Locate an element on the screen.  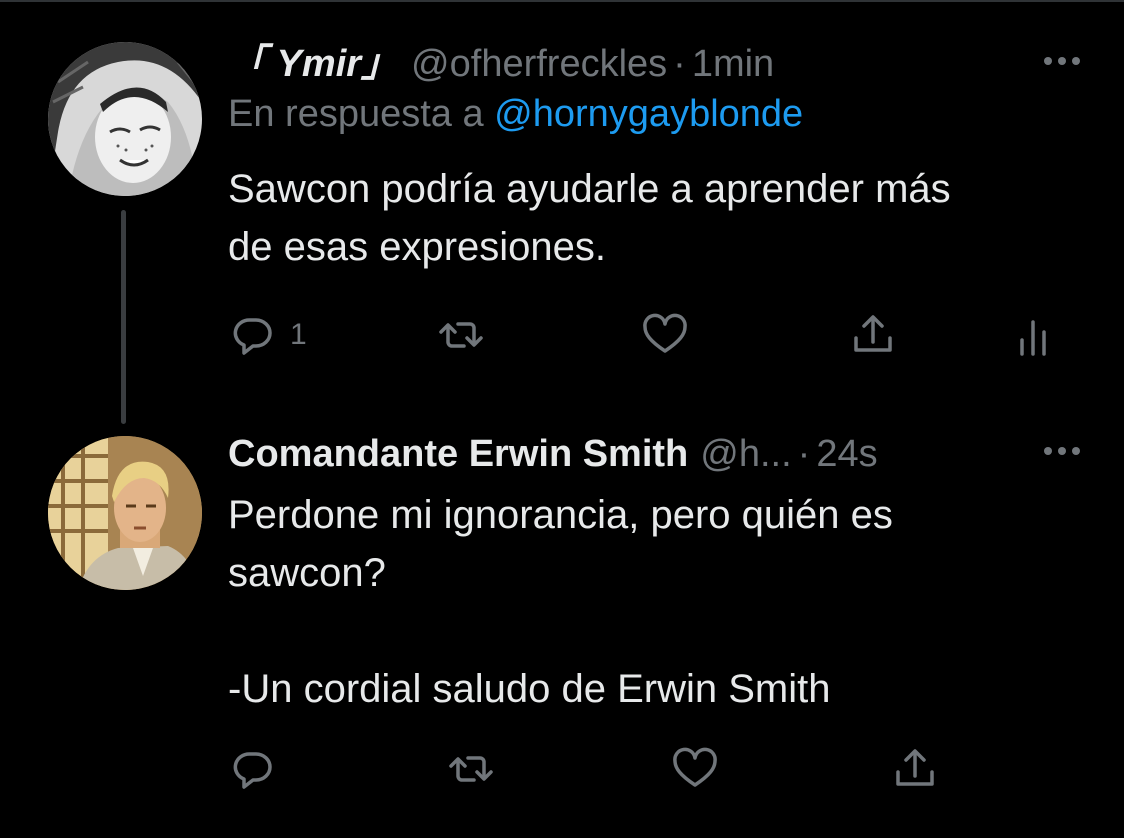
display-name: 「 Ymir」 is located at coordinates (313, 64).